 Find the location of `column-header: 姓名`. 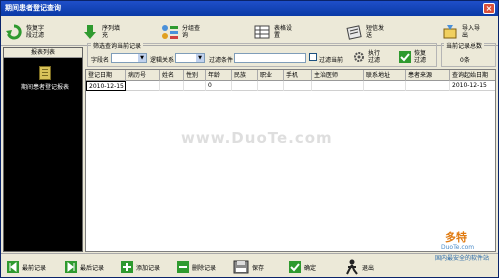

column-header: 姓名 is located at coordinates (172, 75).